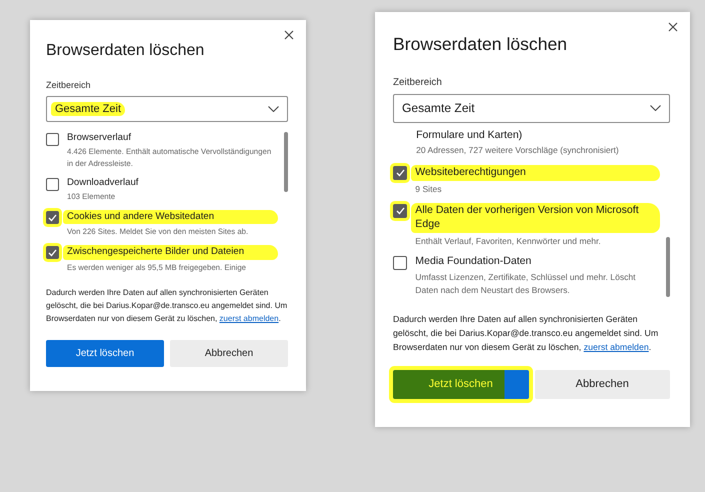  What do you see at coordinates (170, 252) in the screenshot?
I see `option-label: Zwischengespeicherte Bilder und Dateien` at bounding box center [170, 252].